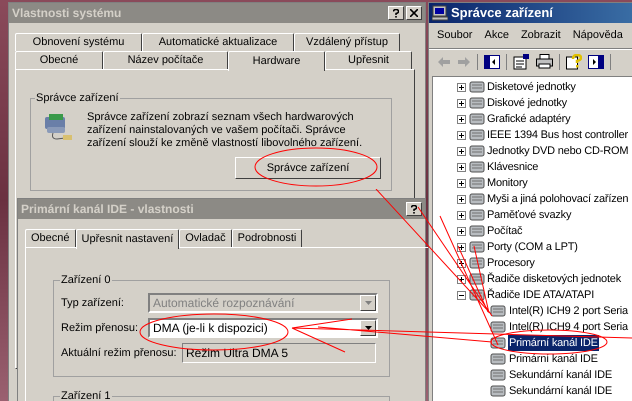  I want to click on tree-item: Řadiče IDE ATA/ATAPI, so click(540, 295).